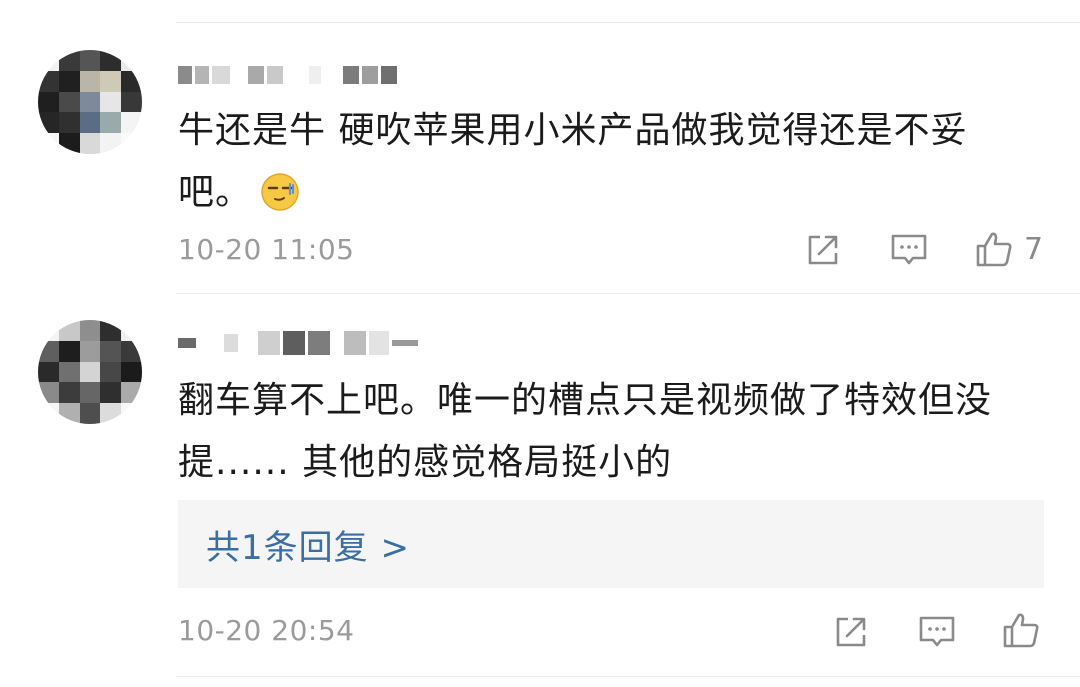 This screenshot has width=1080, height=687. I want to click on top-divider, so click(628, 22).